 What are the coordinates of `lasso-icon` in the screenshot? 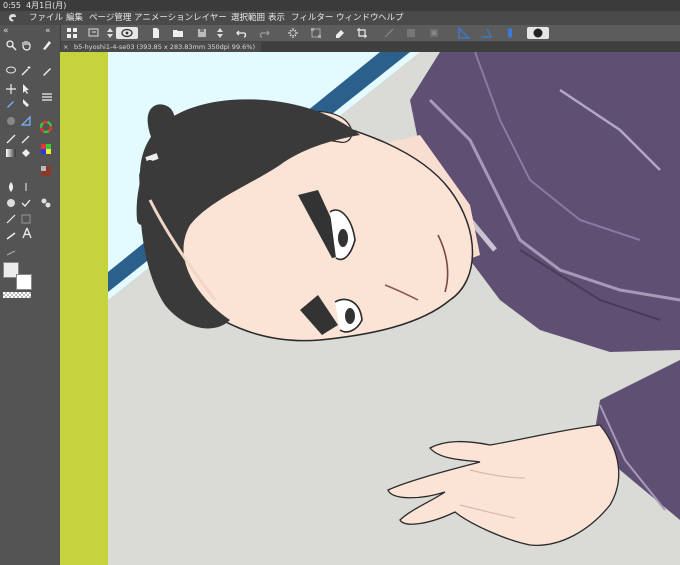 It's located at (11, 71).